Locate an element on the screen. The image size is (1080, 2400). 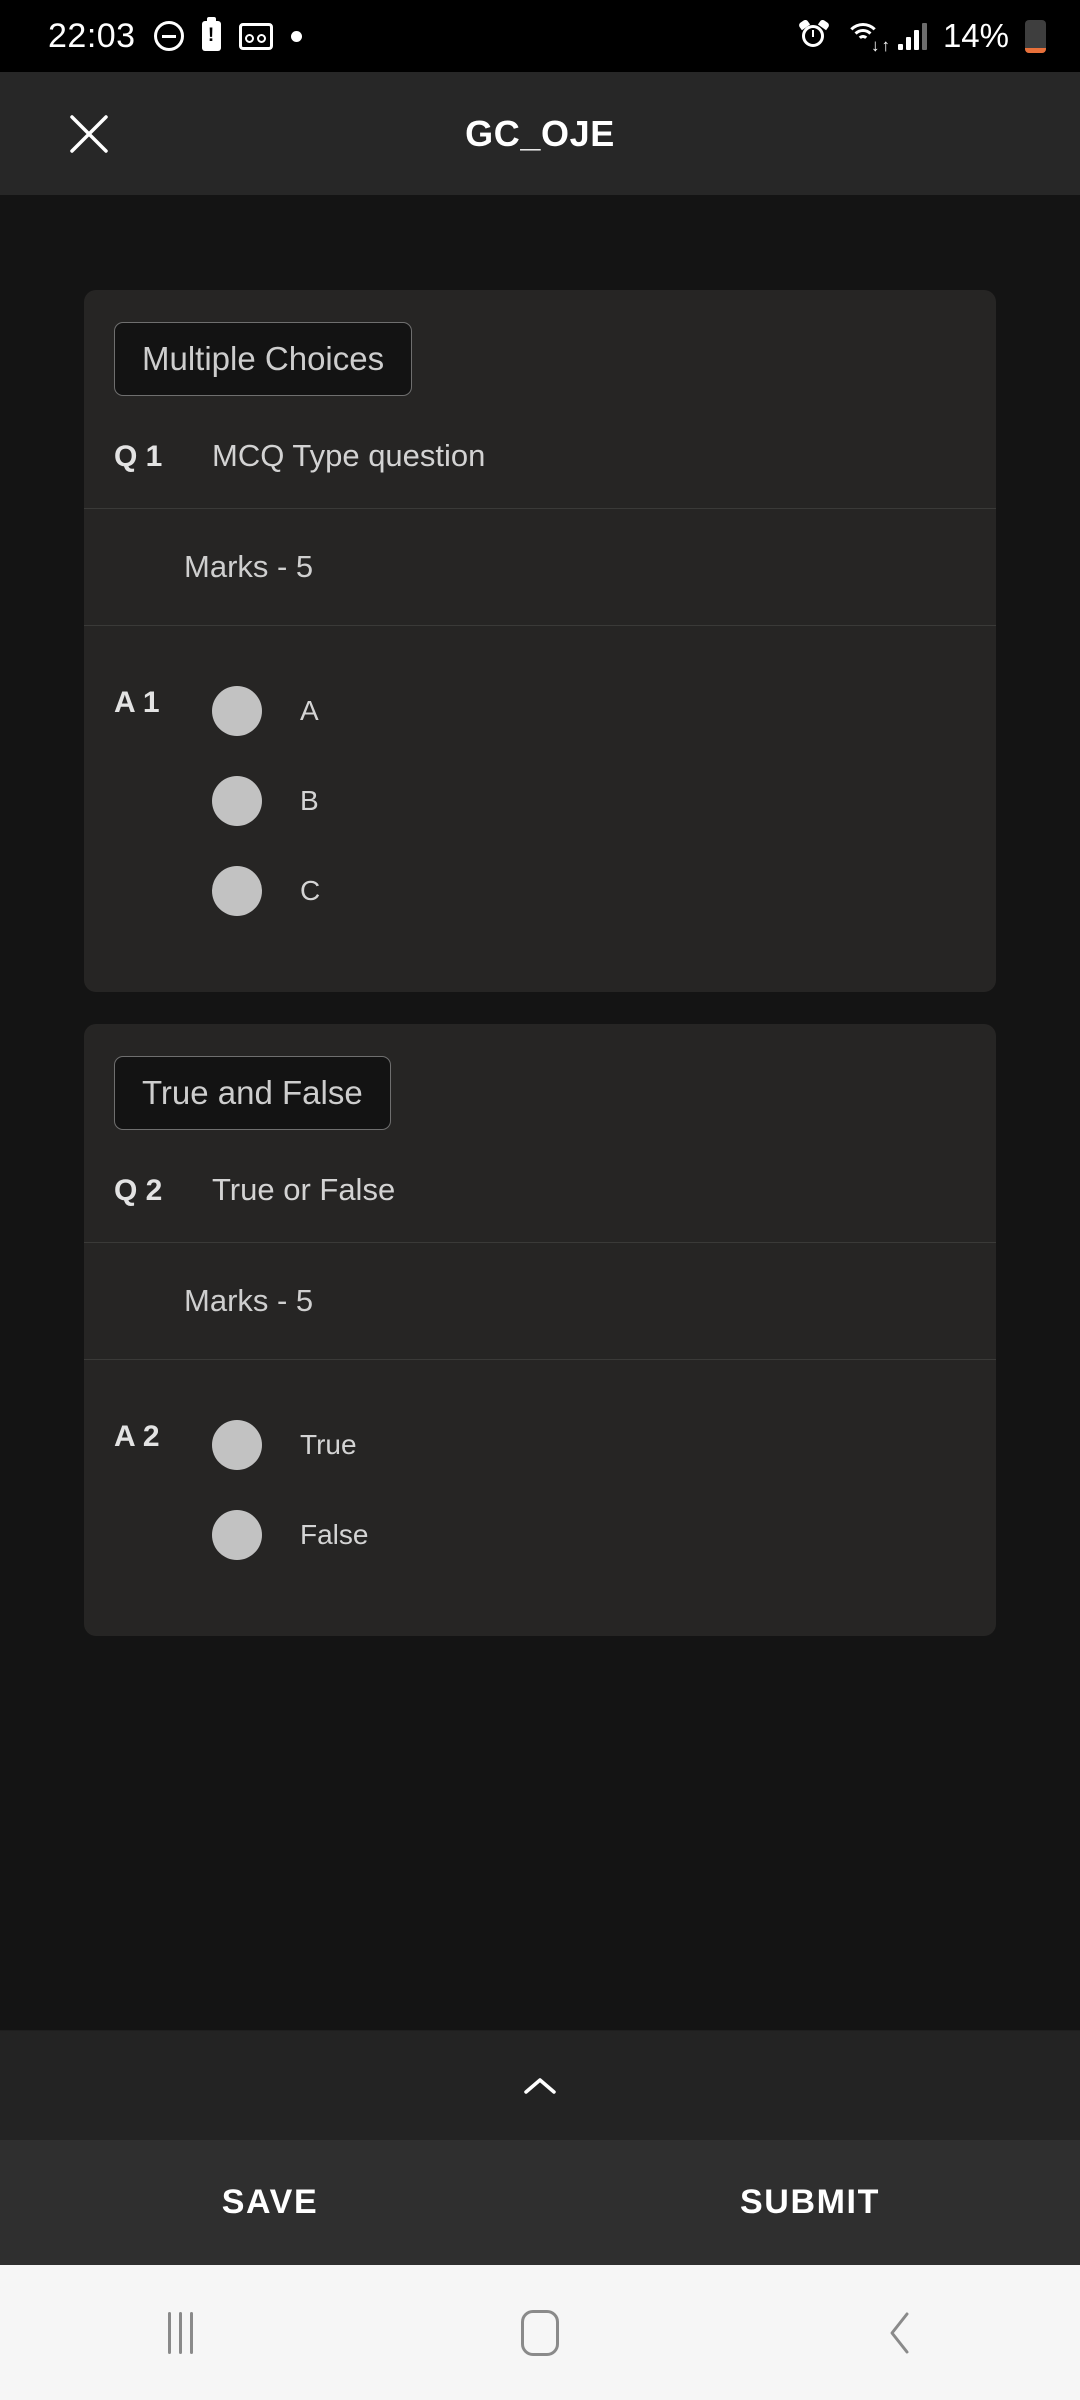
question-type-badge: Multiple Choices is located at coordinates (263, 359).